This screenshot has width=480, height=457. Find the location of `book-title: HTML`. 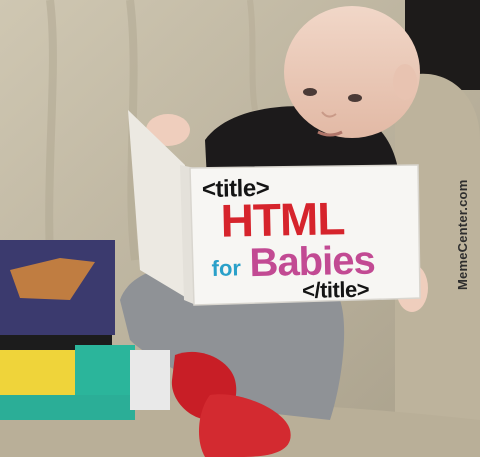

book-title: HTML is located at coordinates (282, 219).